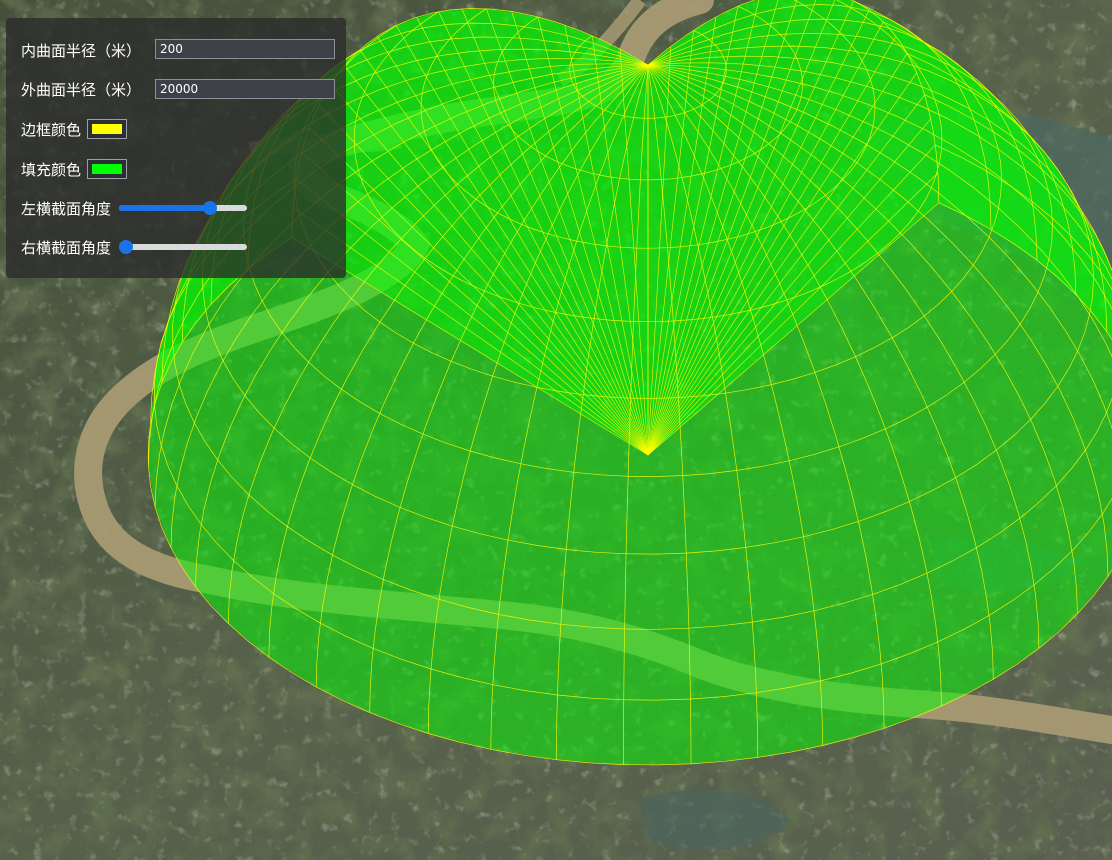 This screenshot has width=1112, height=860. Describe the element at coordinates (66, 247) in the screenshot. I see `right-angle-label: 右横截面角度` at that location.